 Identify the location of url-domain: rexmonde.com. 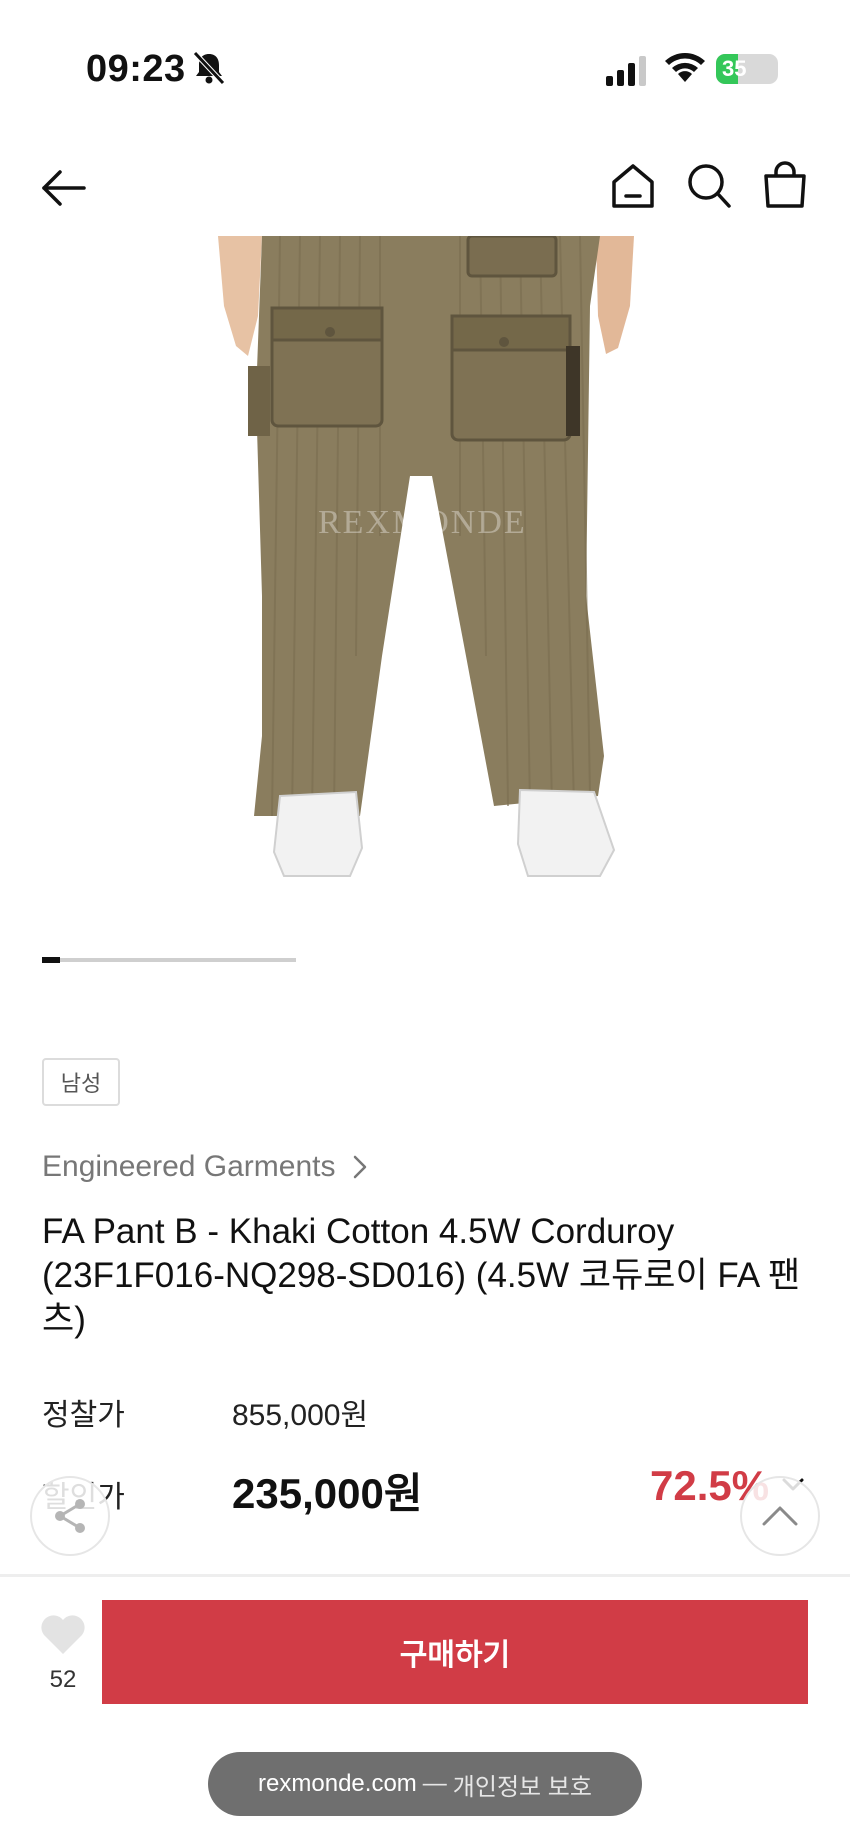
(337, 1783).